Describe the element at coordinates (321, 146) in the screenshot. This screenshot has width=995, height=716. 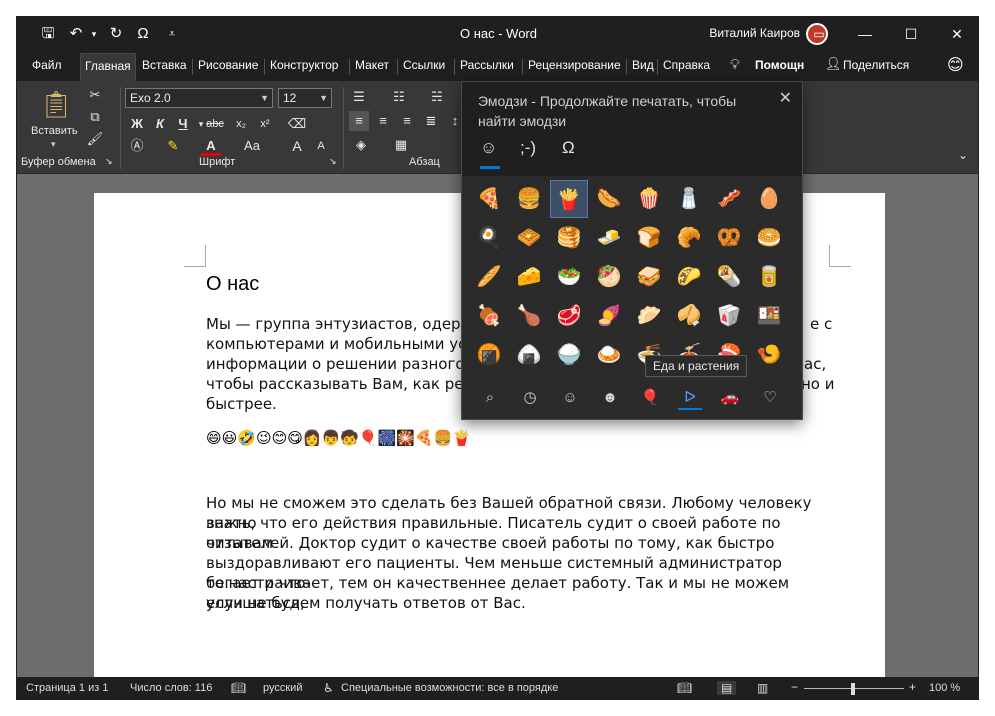
I see `shrink-font-button: A` at that location.